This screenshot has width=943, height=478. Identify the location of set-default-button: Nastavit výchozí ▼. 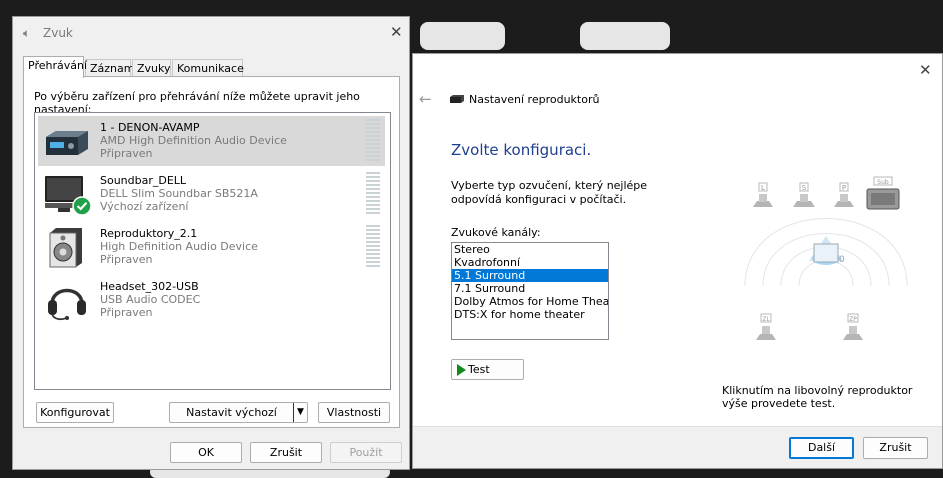
(238, 412).